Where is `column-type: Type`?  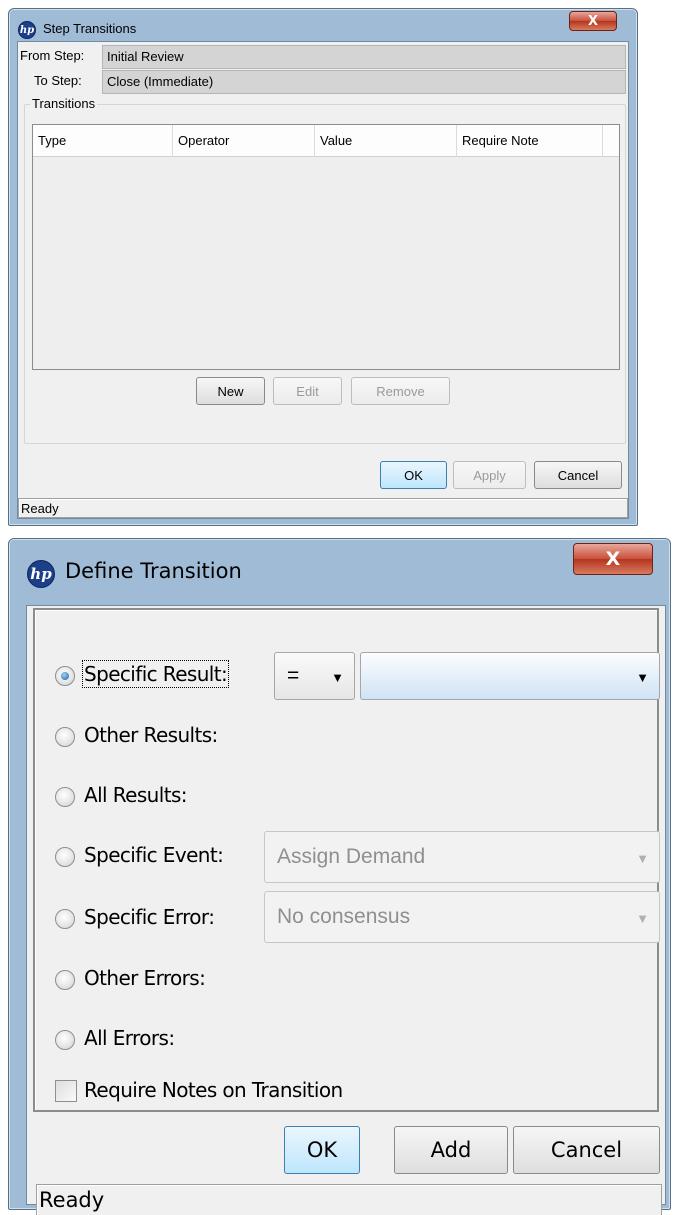 column-type: Type is located at coordinates (103, 141).